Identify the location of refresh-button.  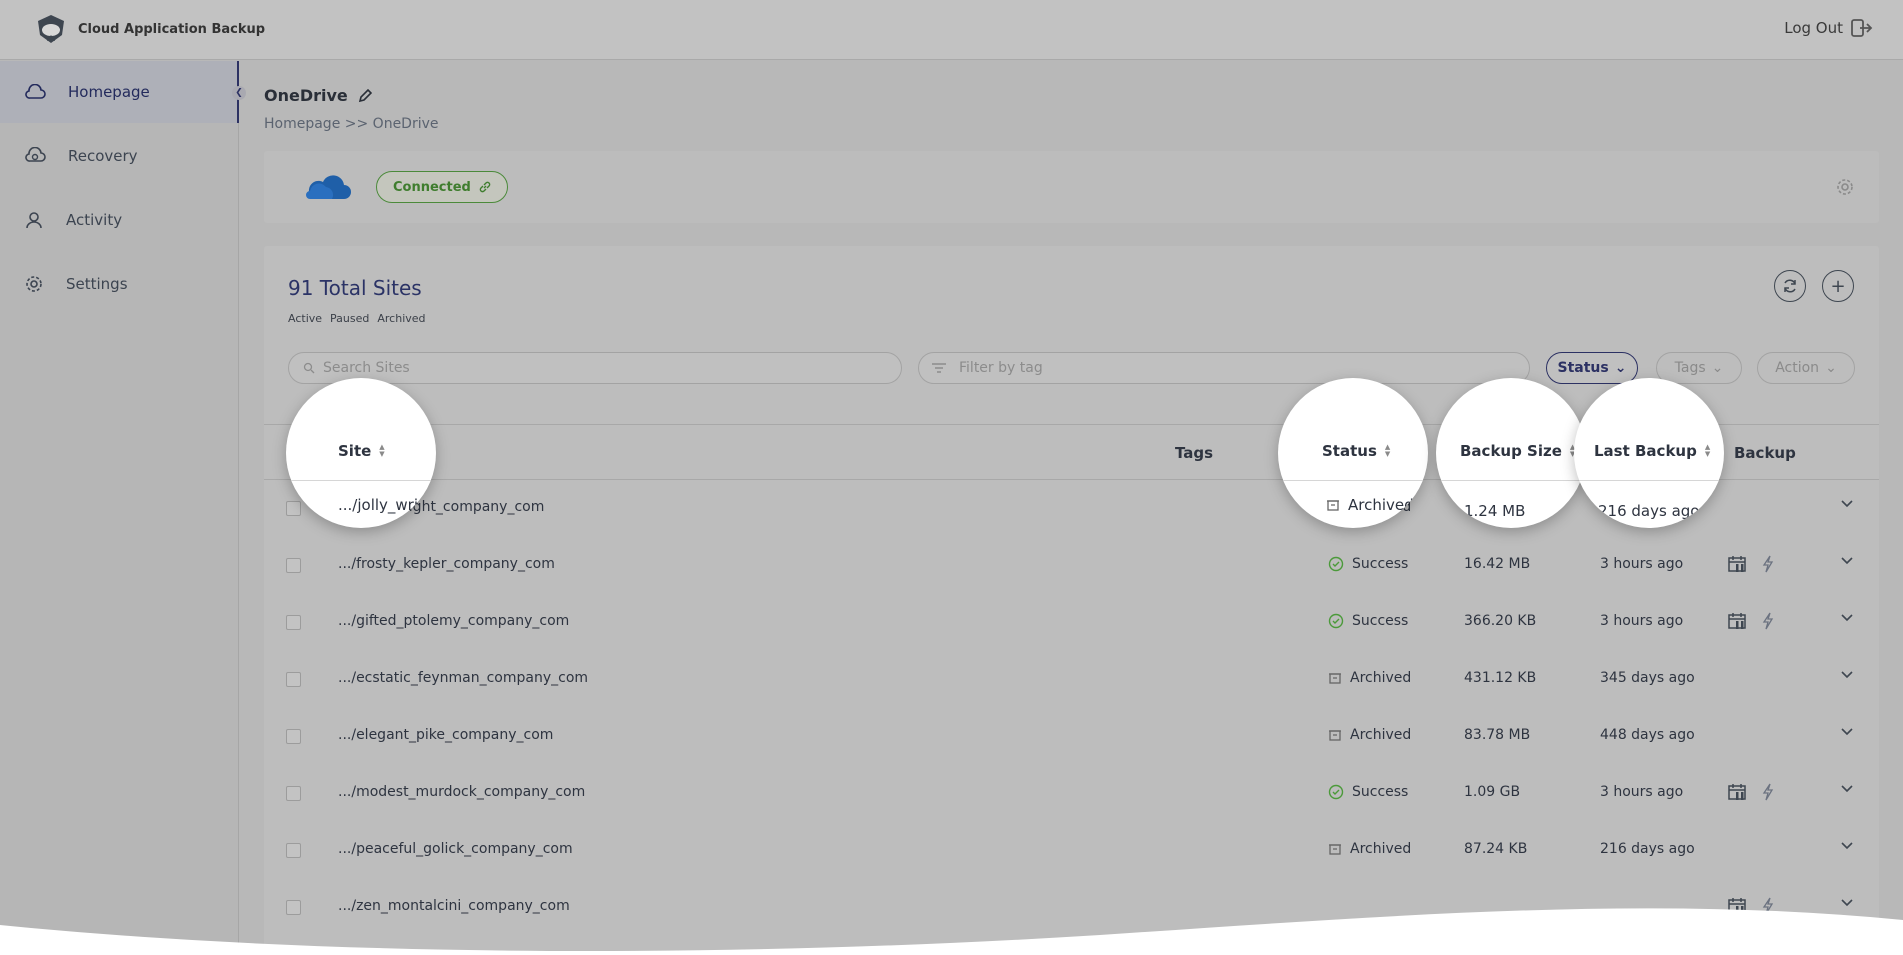
(1790, 286).